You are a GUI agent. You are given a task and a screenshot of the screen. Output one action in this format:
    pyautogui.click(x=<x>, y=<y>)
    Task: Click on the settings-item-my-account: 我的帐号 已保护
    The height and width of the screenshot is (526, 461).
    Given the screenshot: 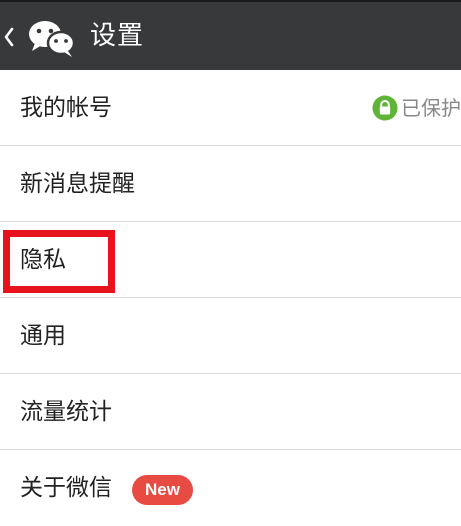 What is the action you would take?
    pyautogui.click(x=230, y=108)
    